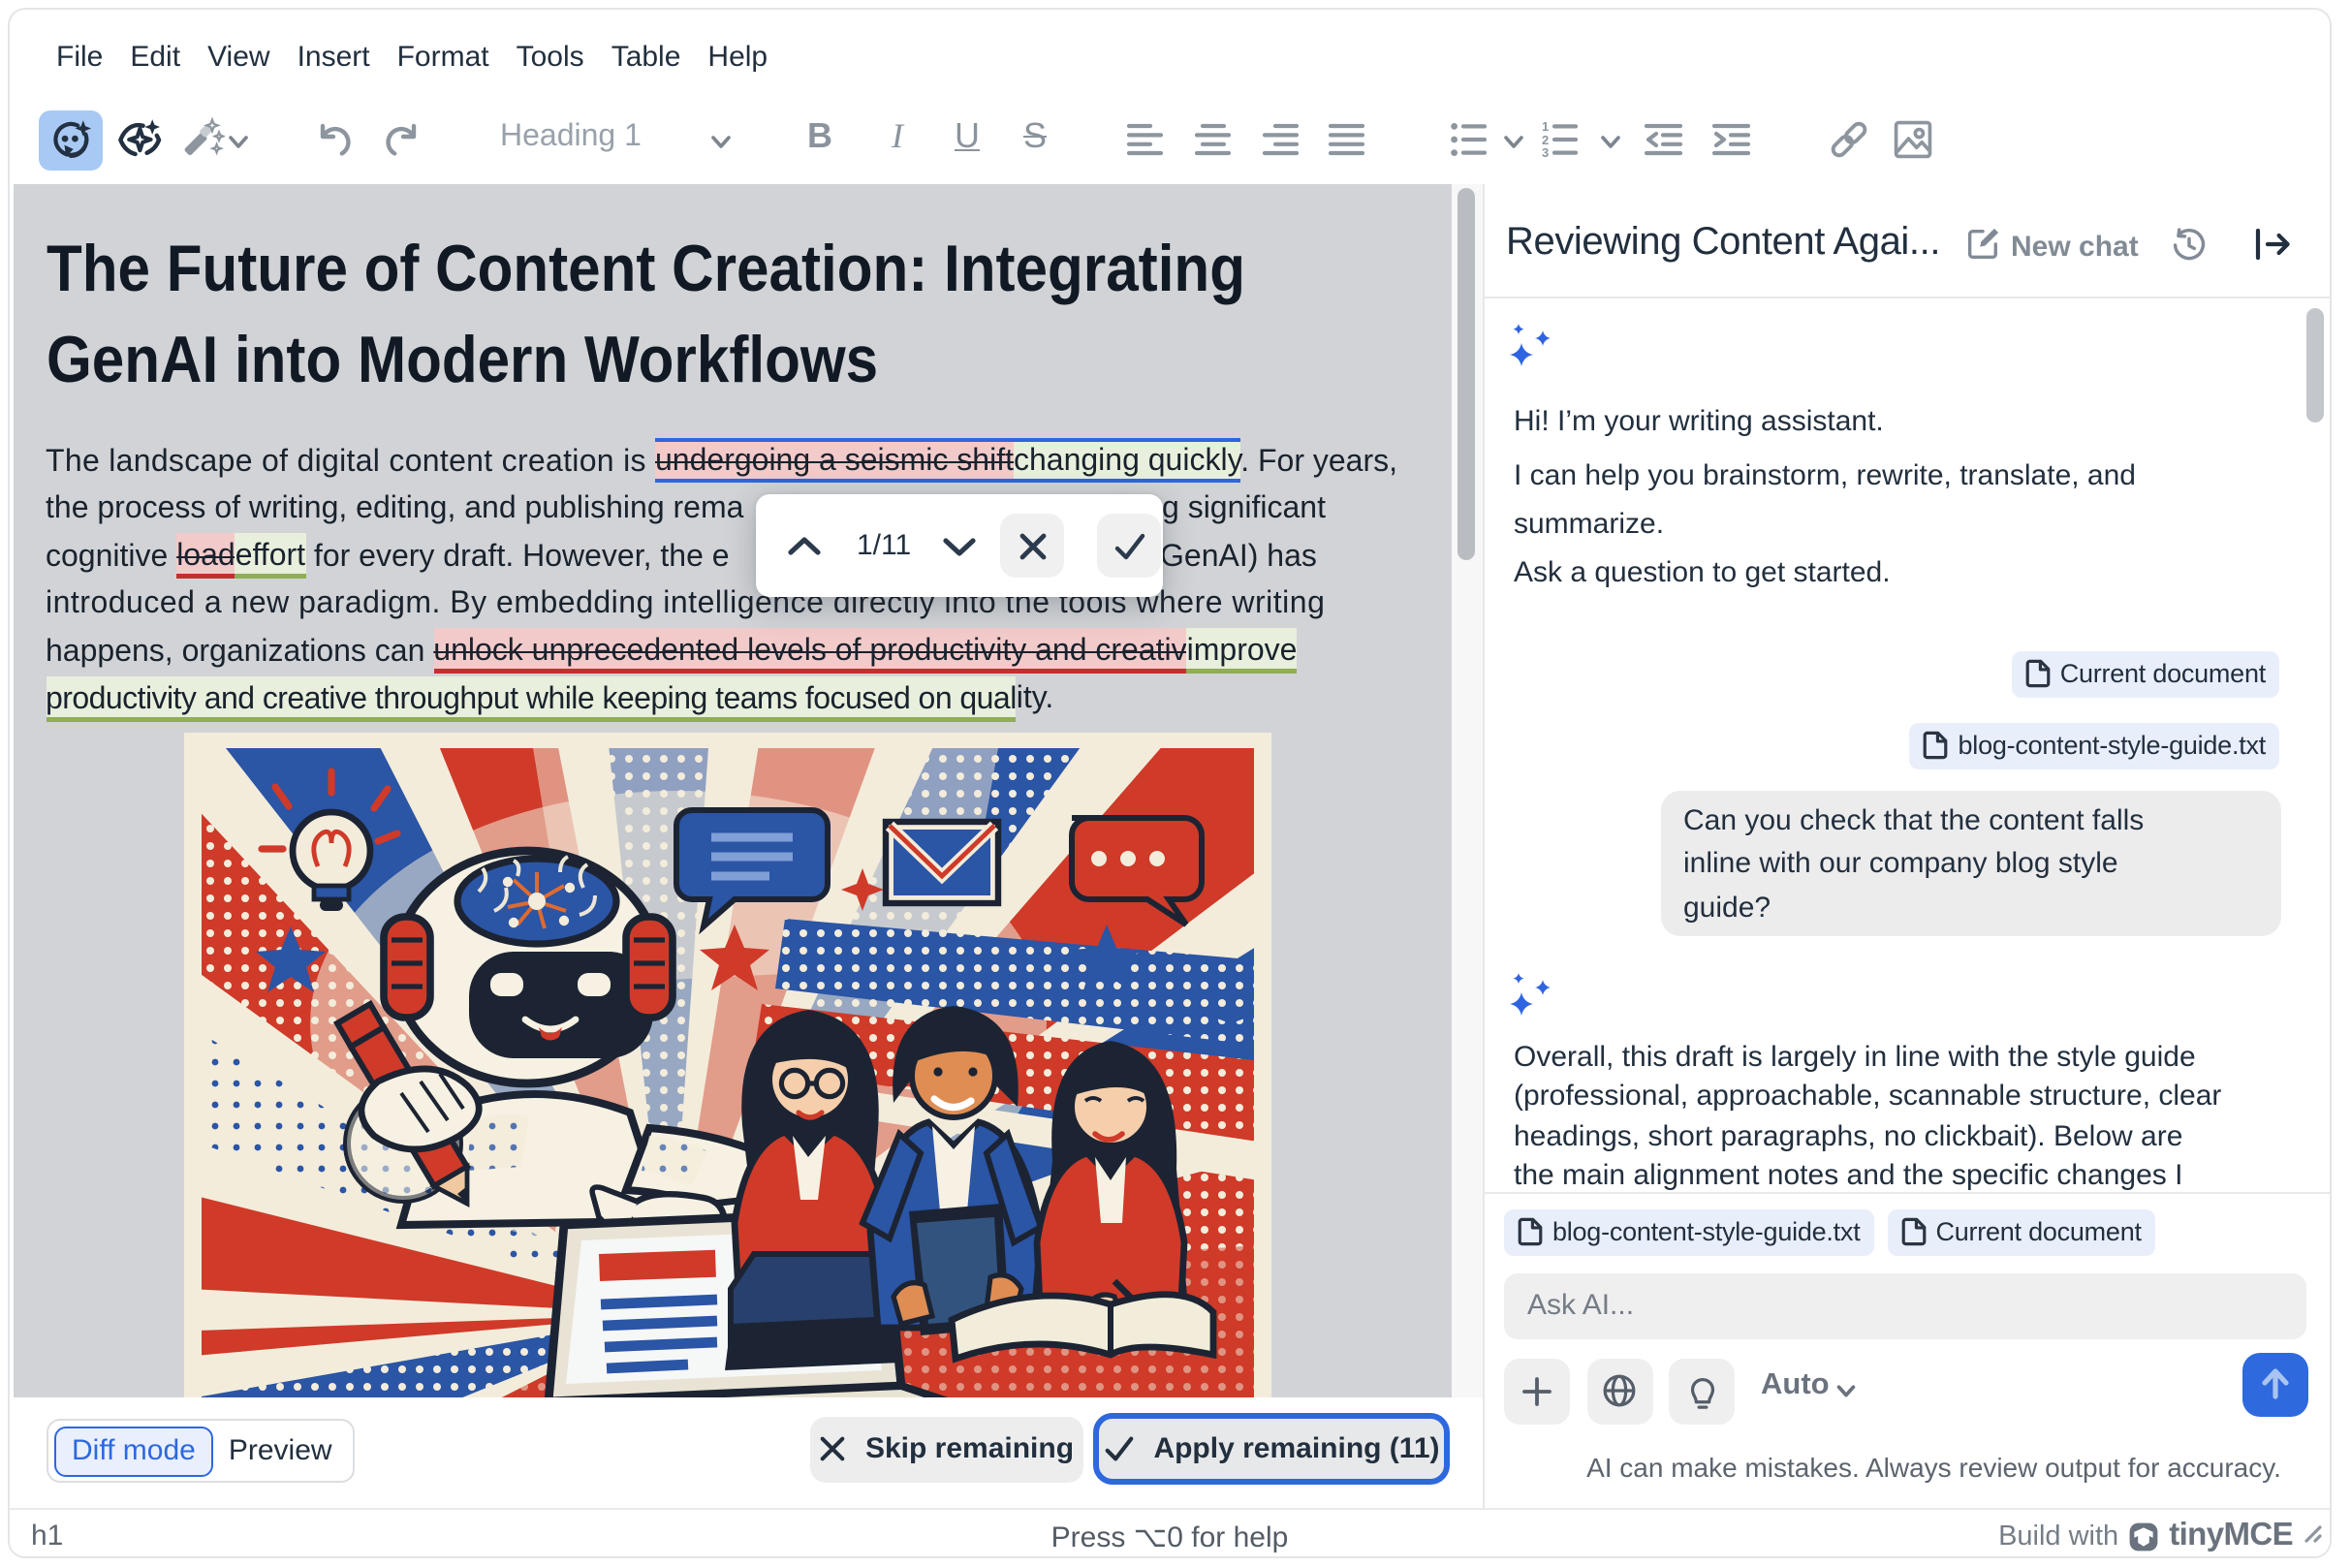 This screenshot has width=2351, height=1568. I want to click on svg-text: 3, so click(1545, 151).